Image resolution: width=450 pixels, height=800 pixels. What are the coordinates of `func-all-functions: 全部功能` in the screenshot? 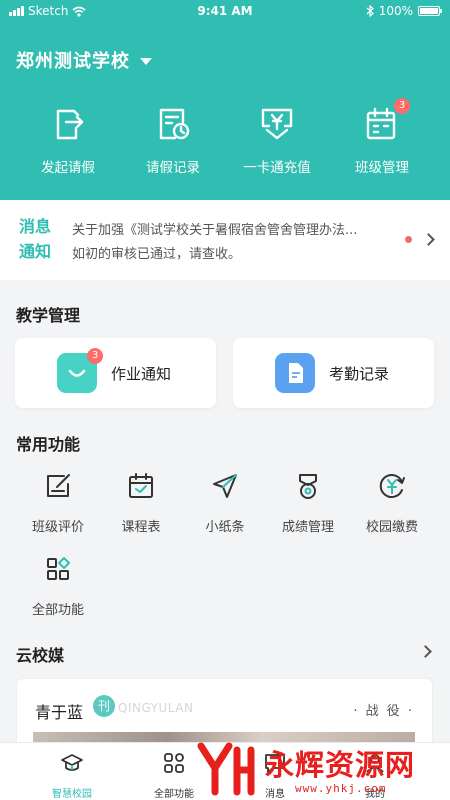 It's located at (58, 590).